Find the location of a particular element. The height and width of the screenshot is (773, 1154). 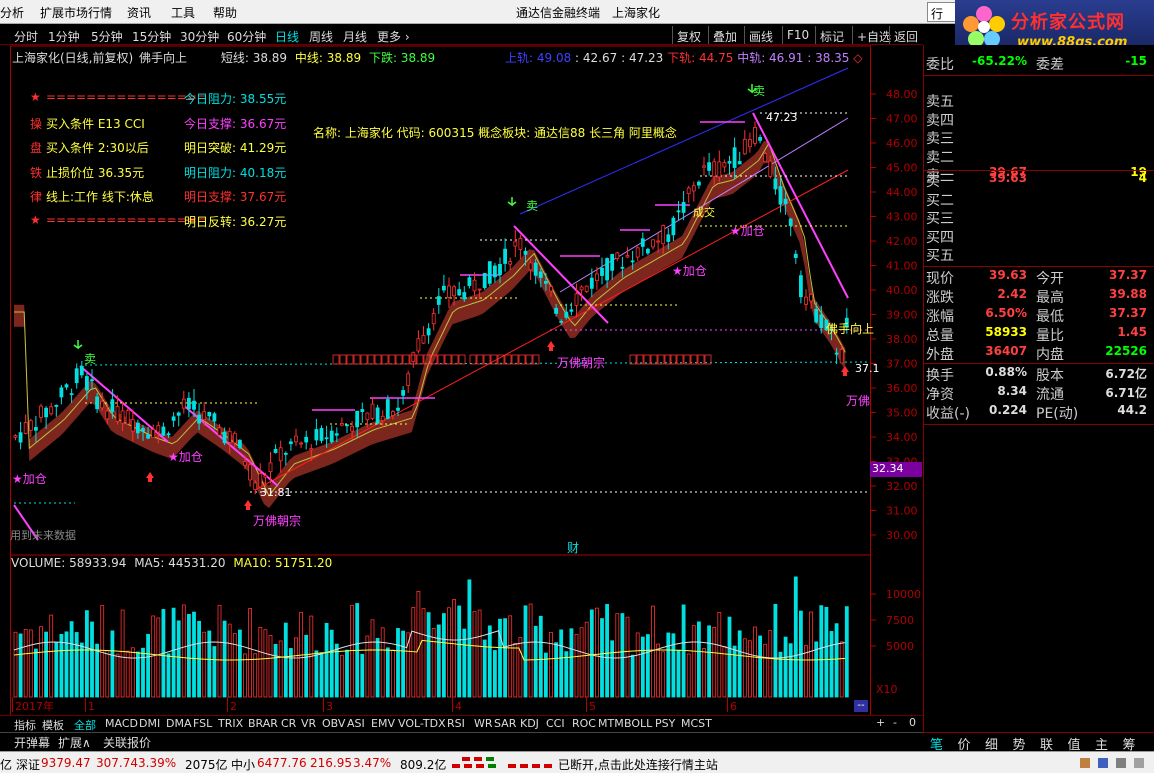

period-tab-1min: 1分钟 is located at coordinates (64, 36).